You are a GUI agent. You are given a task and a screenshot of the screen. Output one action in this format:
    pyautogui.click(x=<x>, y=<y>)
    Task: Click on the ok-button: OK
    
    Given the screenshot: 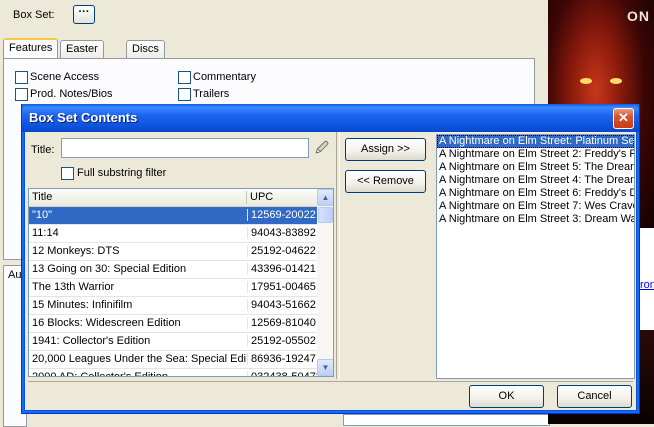 What is the action you would take?
    pyautogui.click(x=506, y=396)
    